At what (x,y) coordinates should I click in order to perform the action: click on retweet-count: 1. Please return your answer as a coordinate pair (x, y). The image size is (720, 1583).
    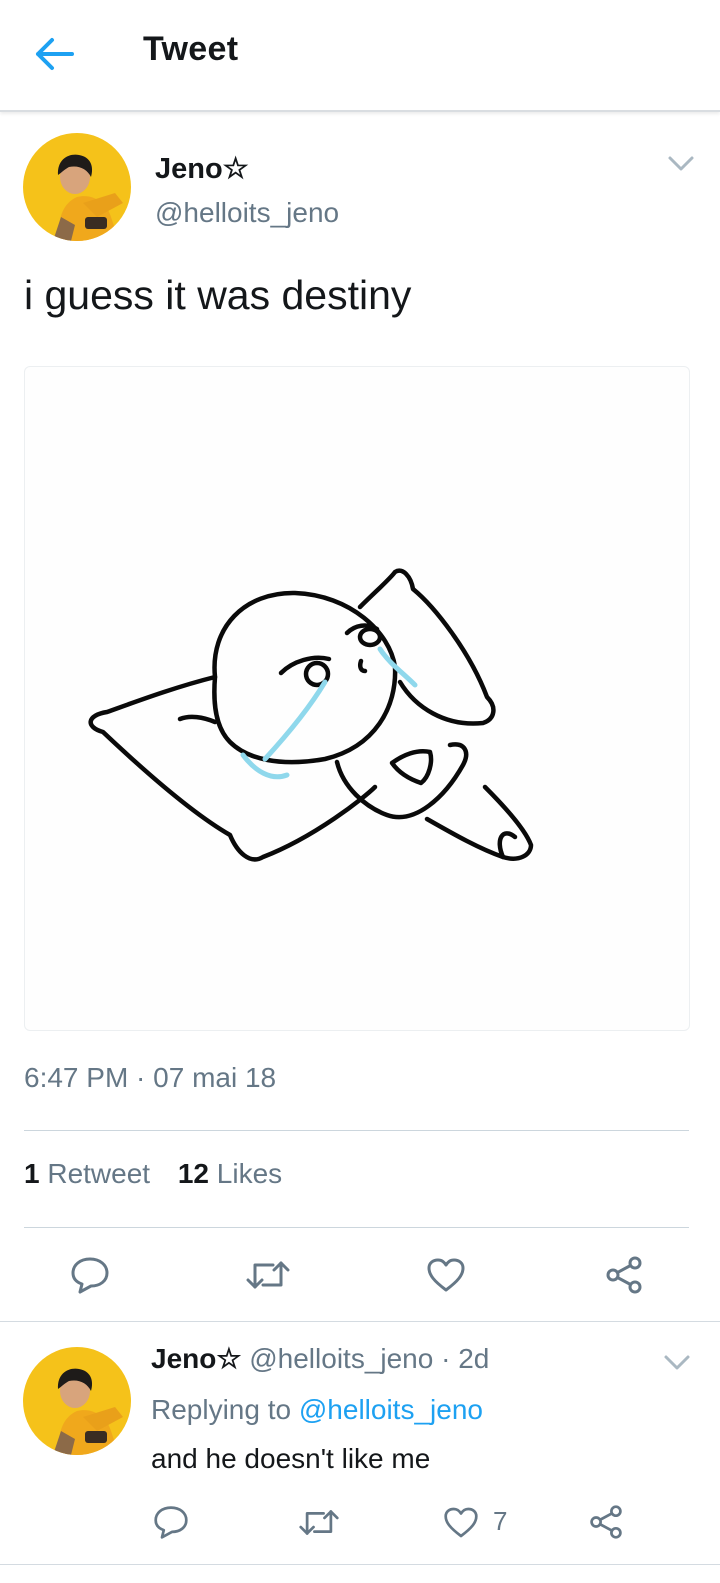
    Looking at the image, I should click on (32, 1173).